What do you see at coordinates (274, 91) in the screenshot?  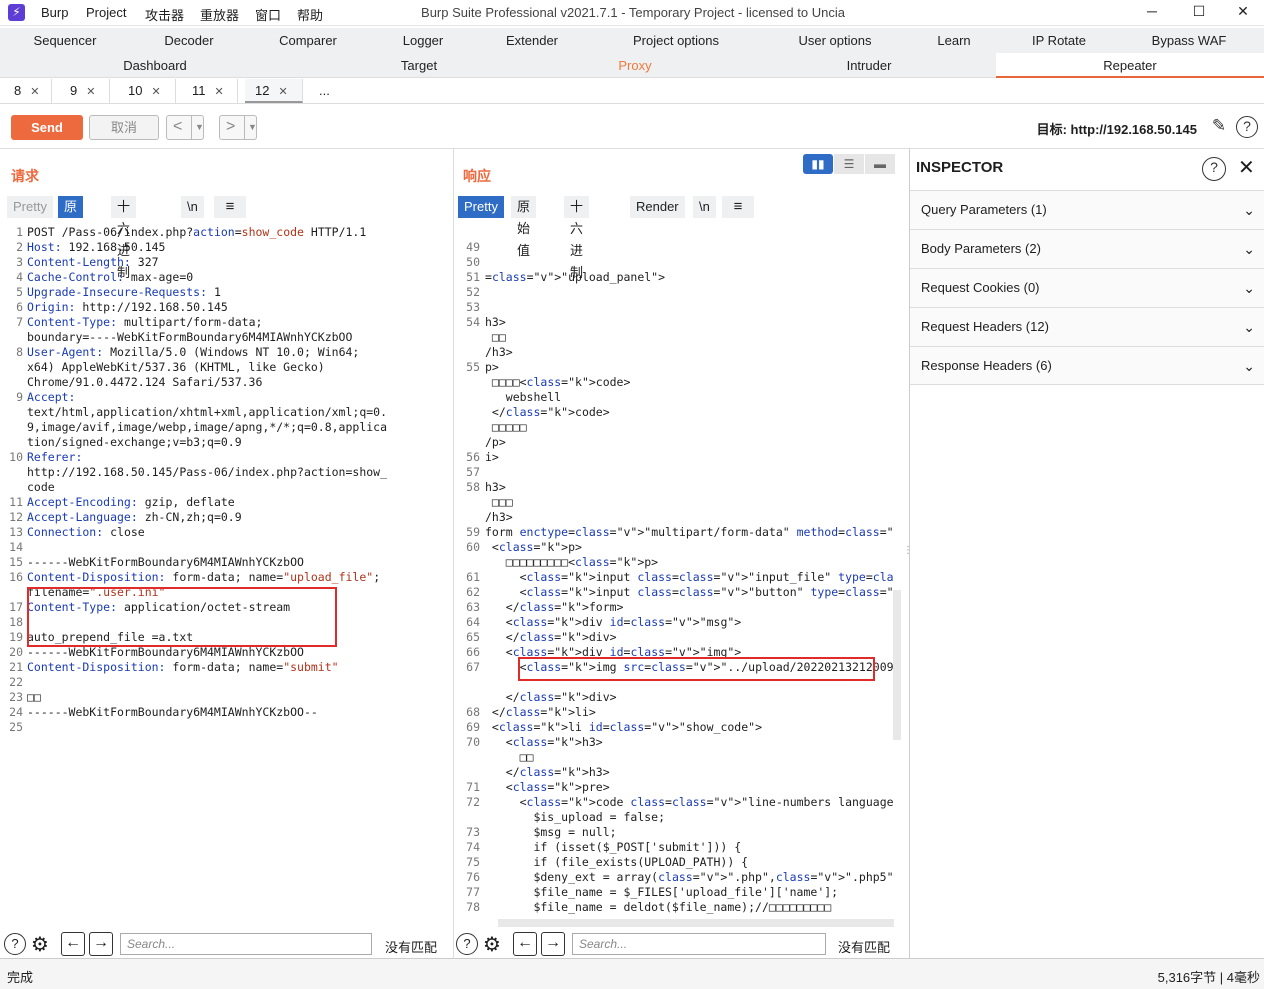 I see `subtab-12: 12 ✕` at bounding box center [274, 91].